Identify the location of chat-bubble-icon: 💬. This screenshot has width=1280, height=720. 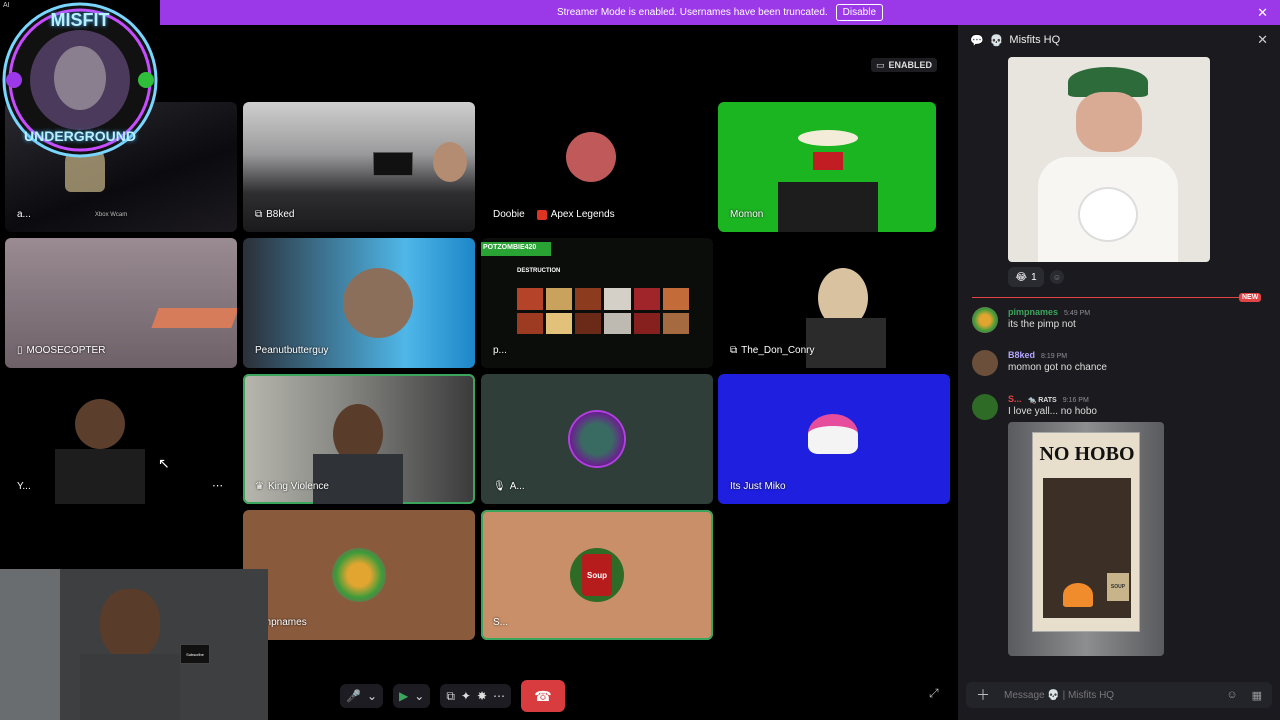
(977, 40).